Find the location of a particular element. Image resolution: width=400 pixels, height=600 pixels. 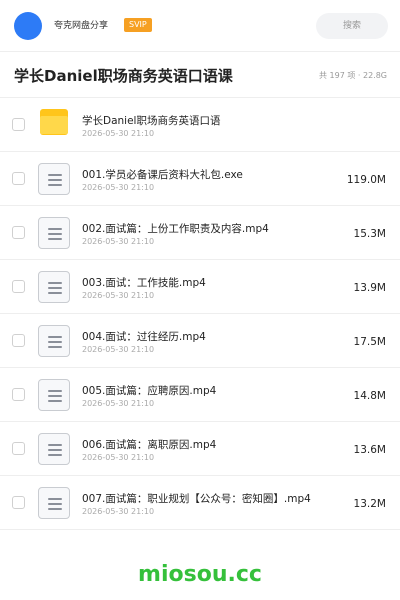

watermark: miosou.cc is located at coordinates (200, 574).